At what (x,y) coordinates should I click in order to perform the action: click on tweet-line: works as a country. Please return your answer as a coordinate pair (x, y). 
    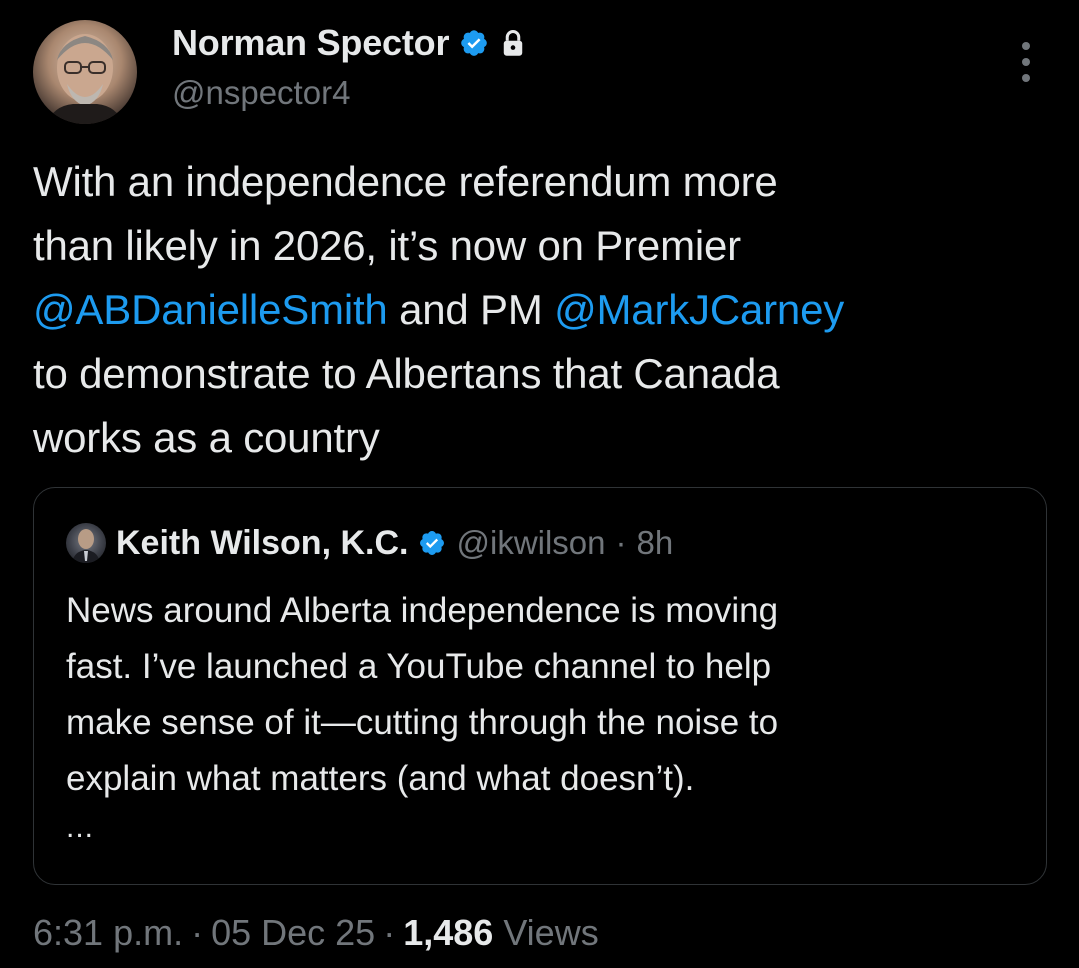
    Looking at the image, I should click on (543, 438).